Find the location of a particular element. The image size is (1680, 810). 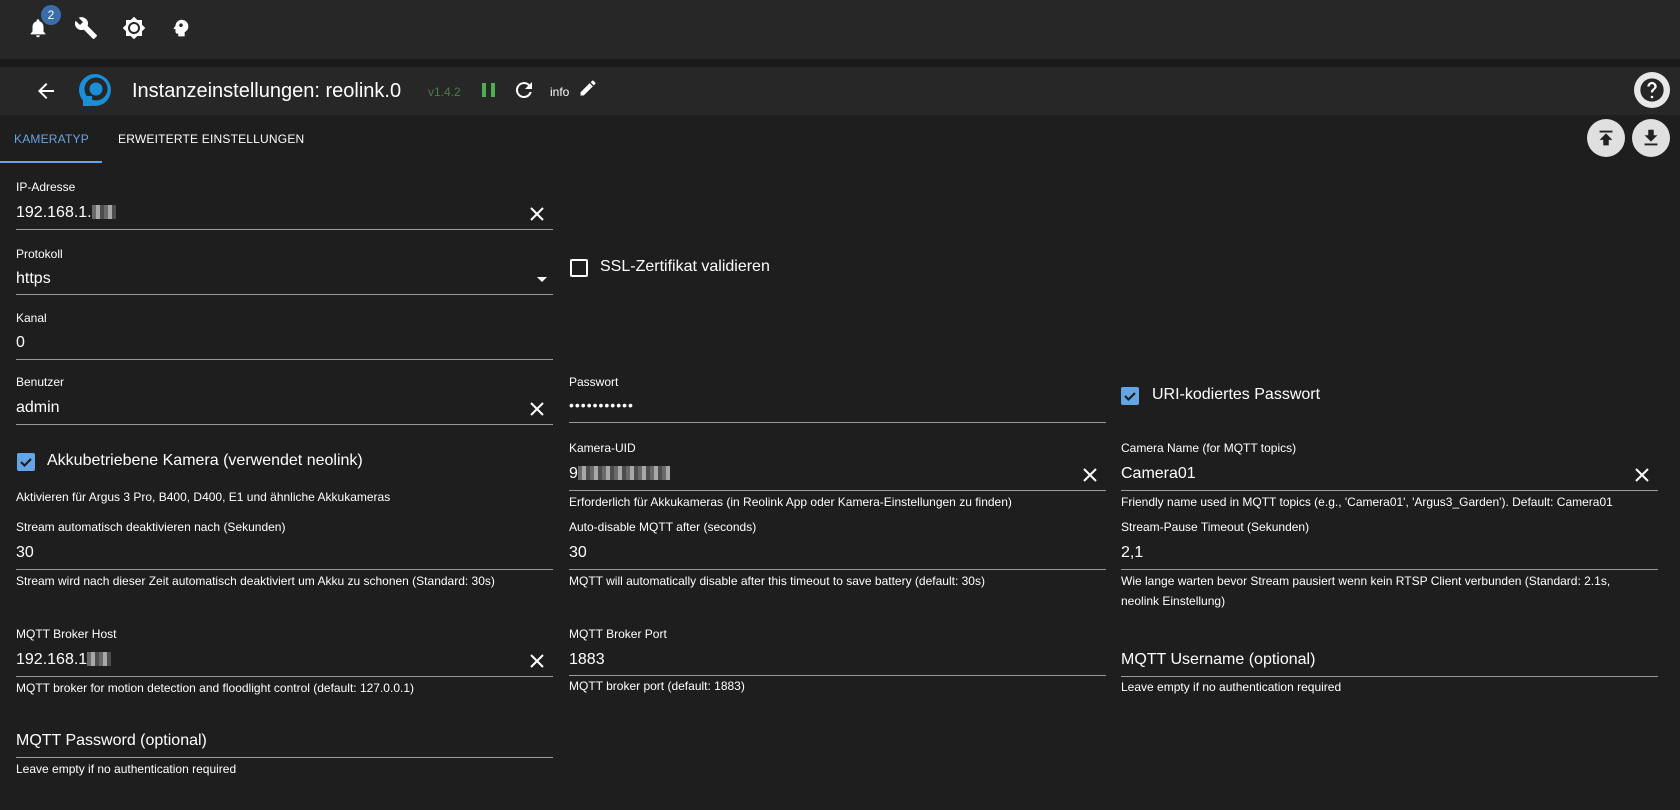

clear-user-button is located at coordinates (537, 409).